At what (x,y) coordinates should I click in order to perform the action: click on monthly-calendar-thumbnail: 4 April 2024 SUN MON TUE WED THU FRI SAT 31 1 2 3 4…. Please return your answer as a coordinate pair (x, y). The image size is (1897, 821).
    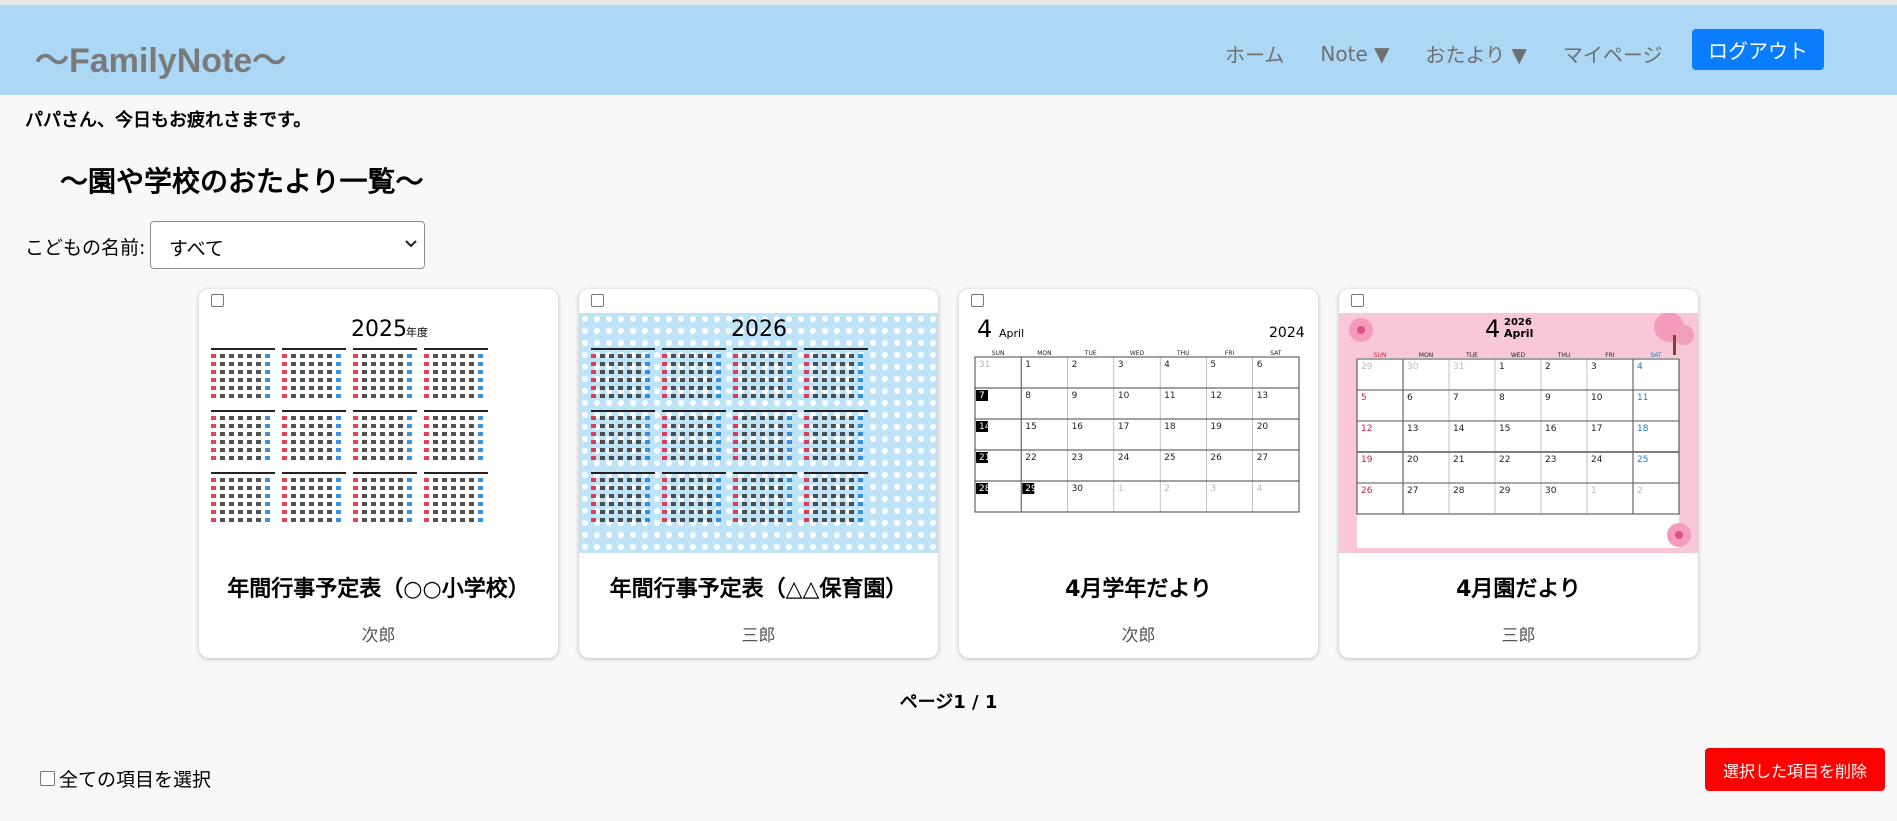
    Looking at the image, I should click on (1138, 433).